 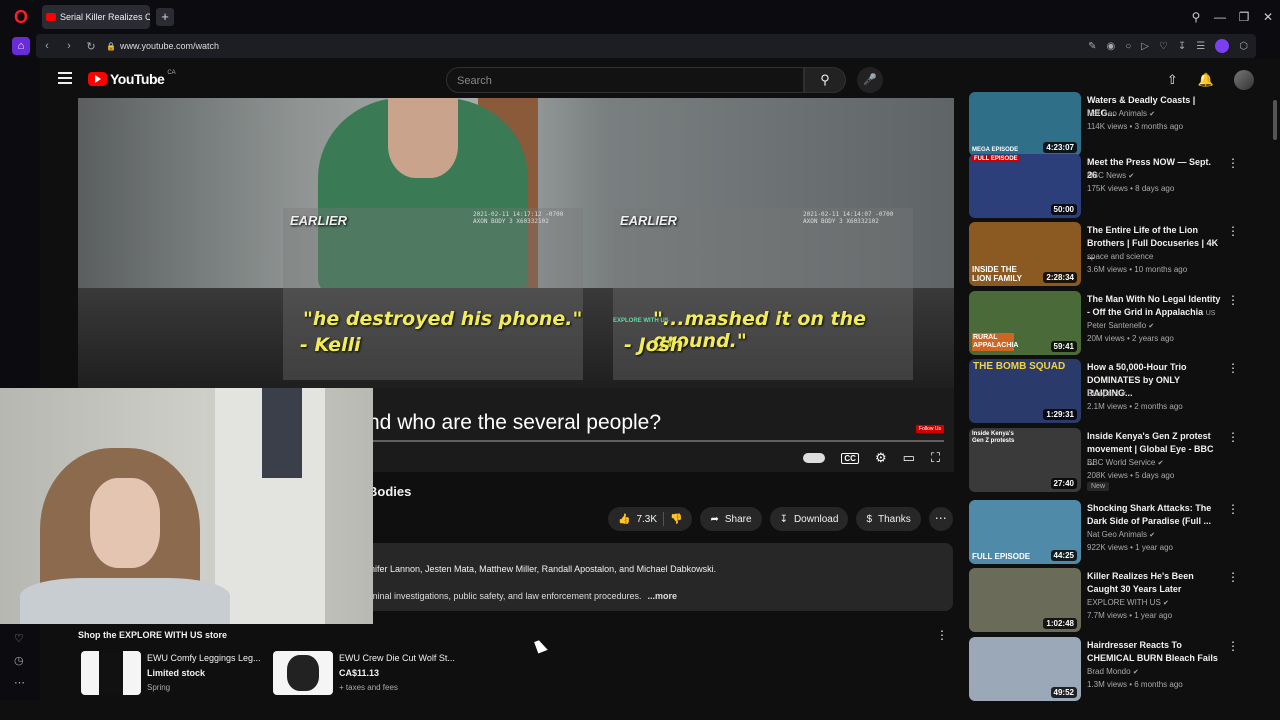 What do you see at coordinates (888, 519) in the screenshot?
I see `thanks-button: $ Thanks` at bounding box center [888, 519].